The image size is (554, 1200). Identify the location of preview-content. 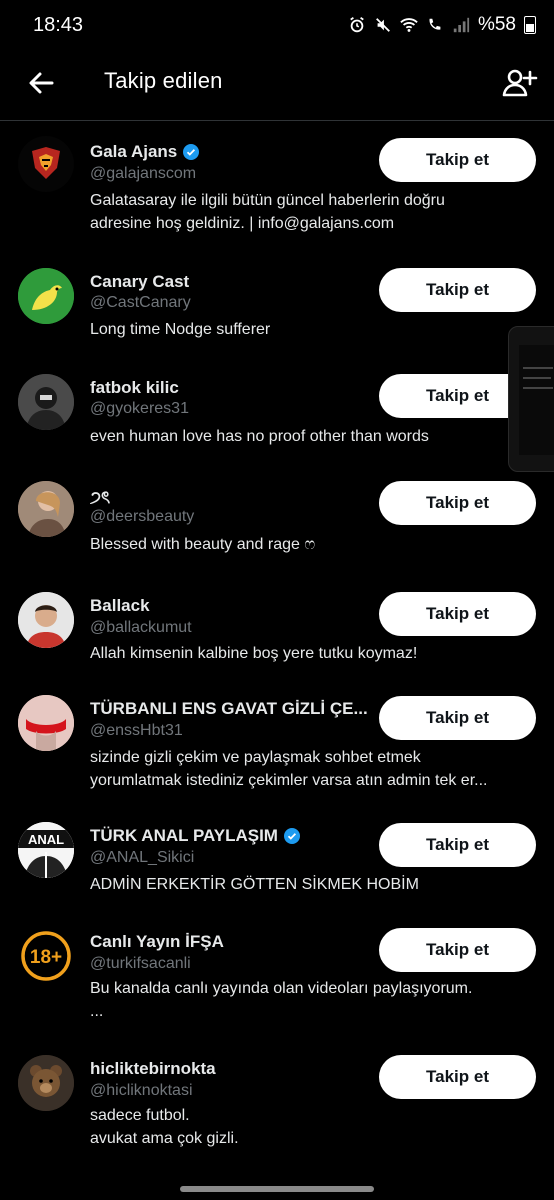
(536, 400).